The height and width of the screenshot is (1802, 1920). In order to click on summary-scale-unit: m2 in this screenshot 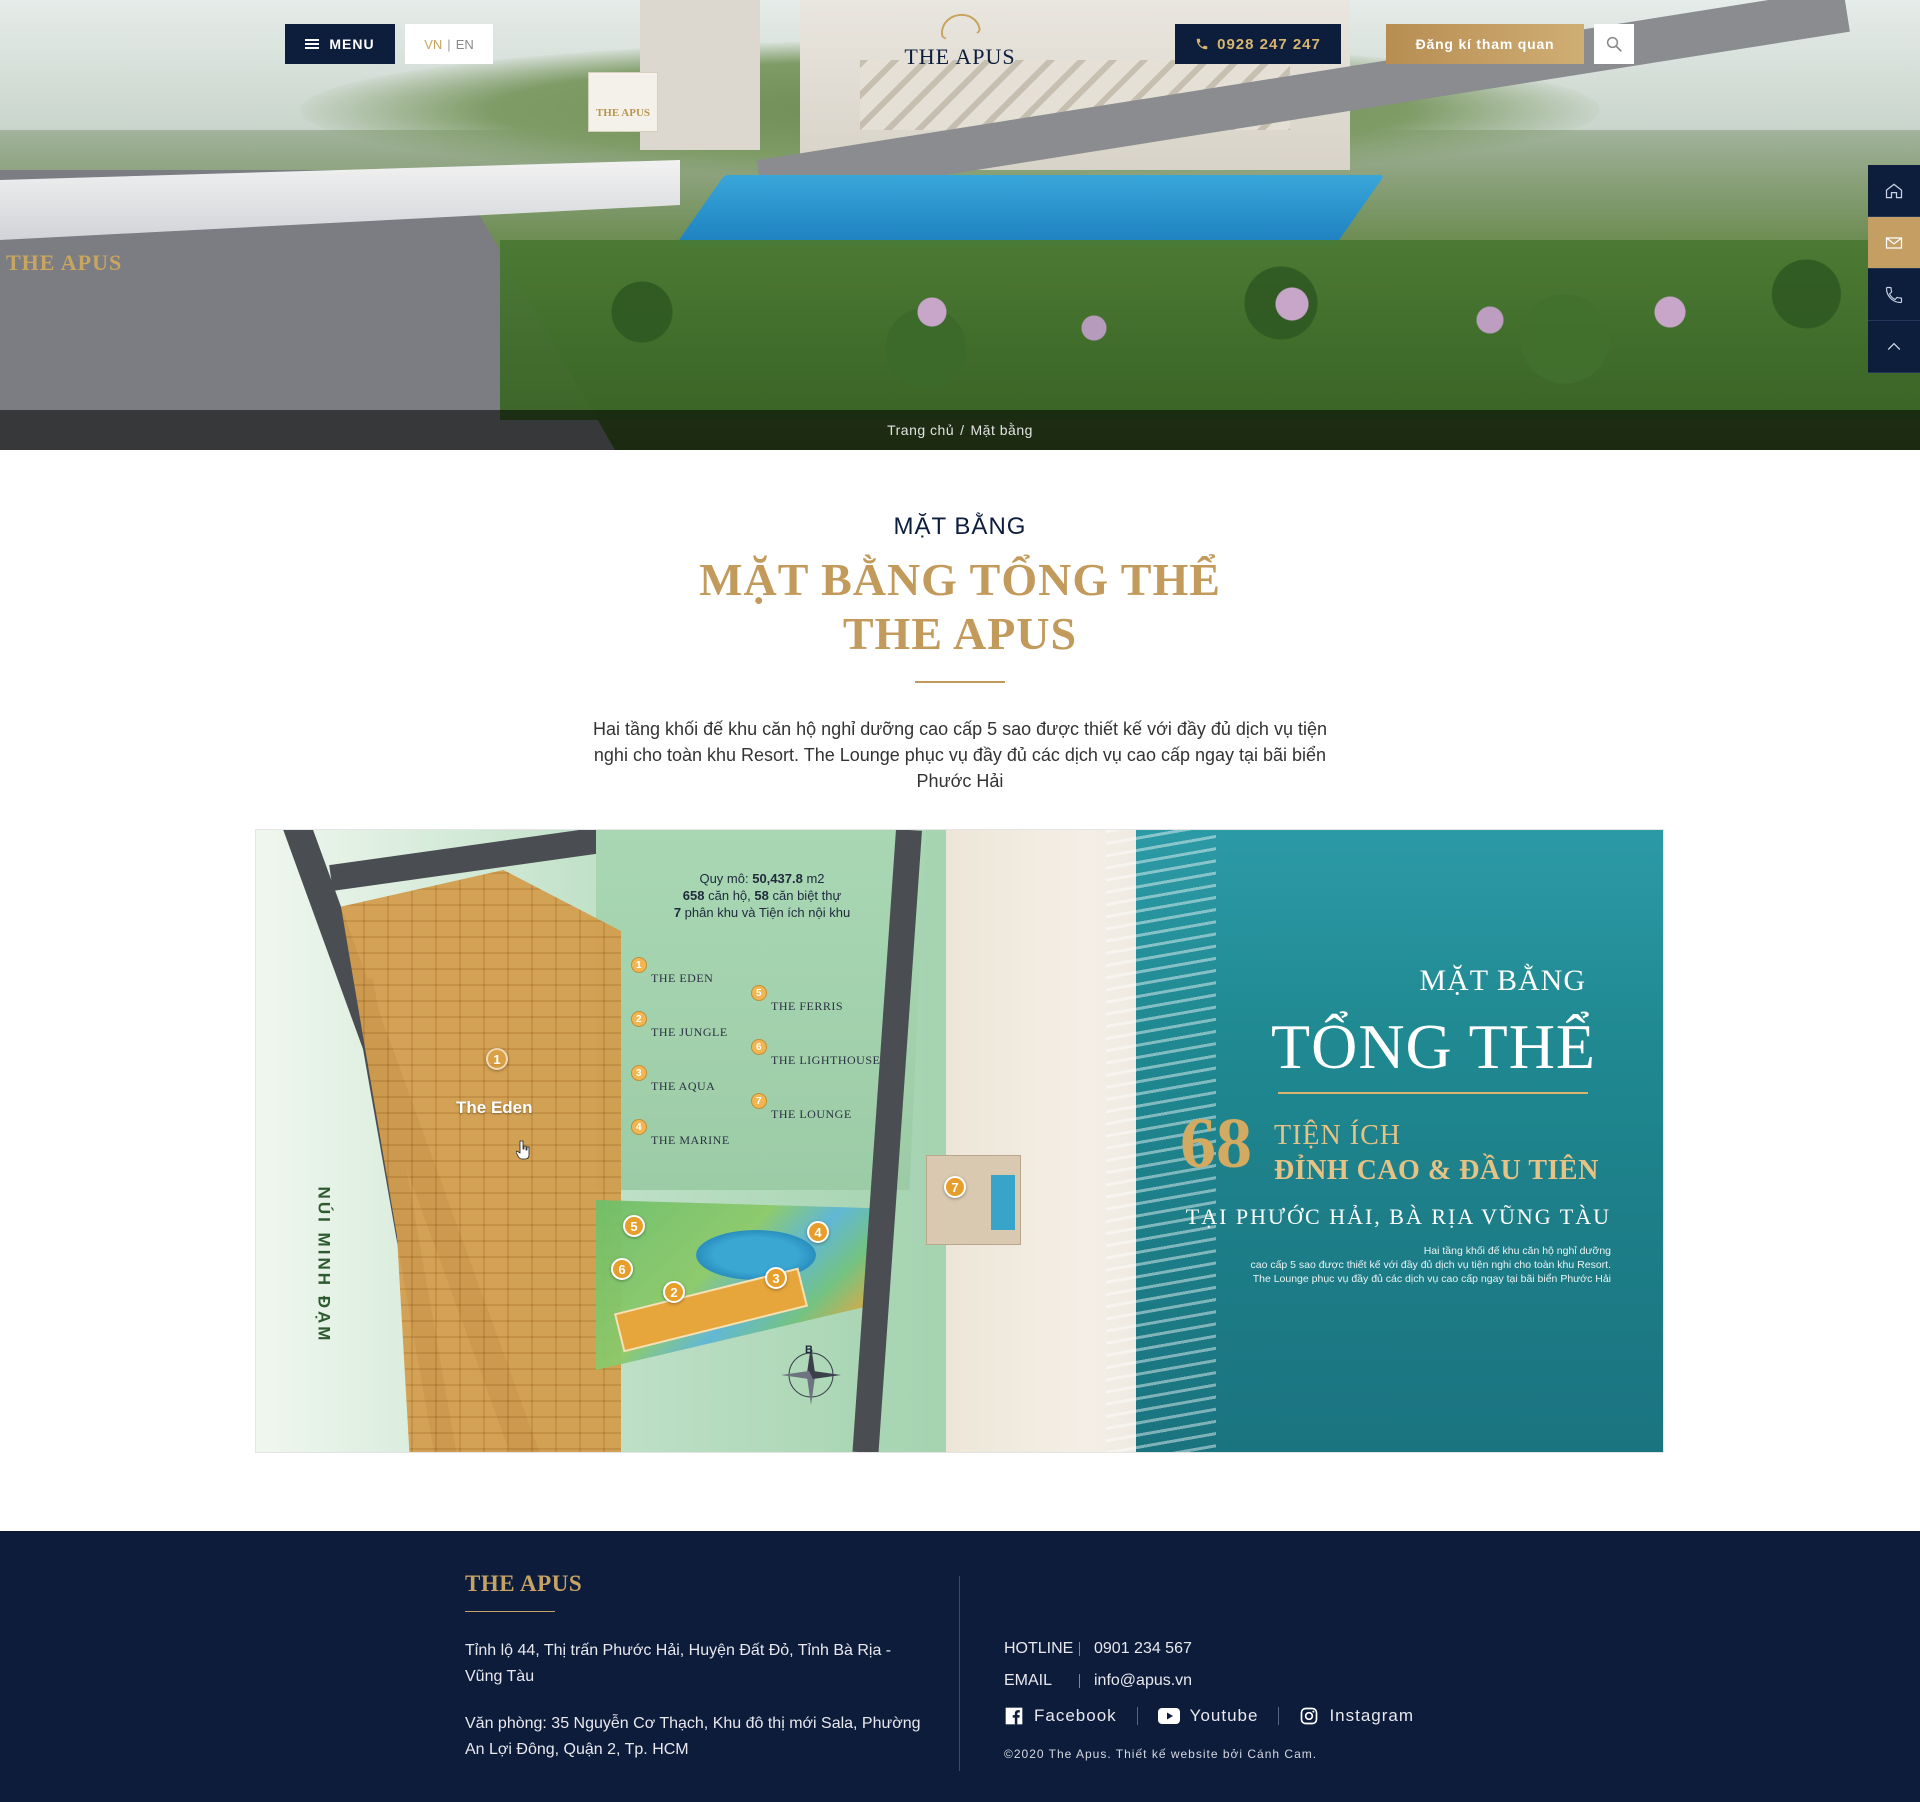, I will do `click(815, 878)`.